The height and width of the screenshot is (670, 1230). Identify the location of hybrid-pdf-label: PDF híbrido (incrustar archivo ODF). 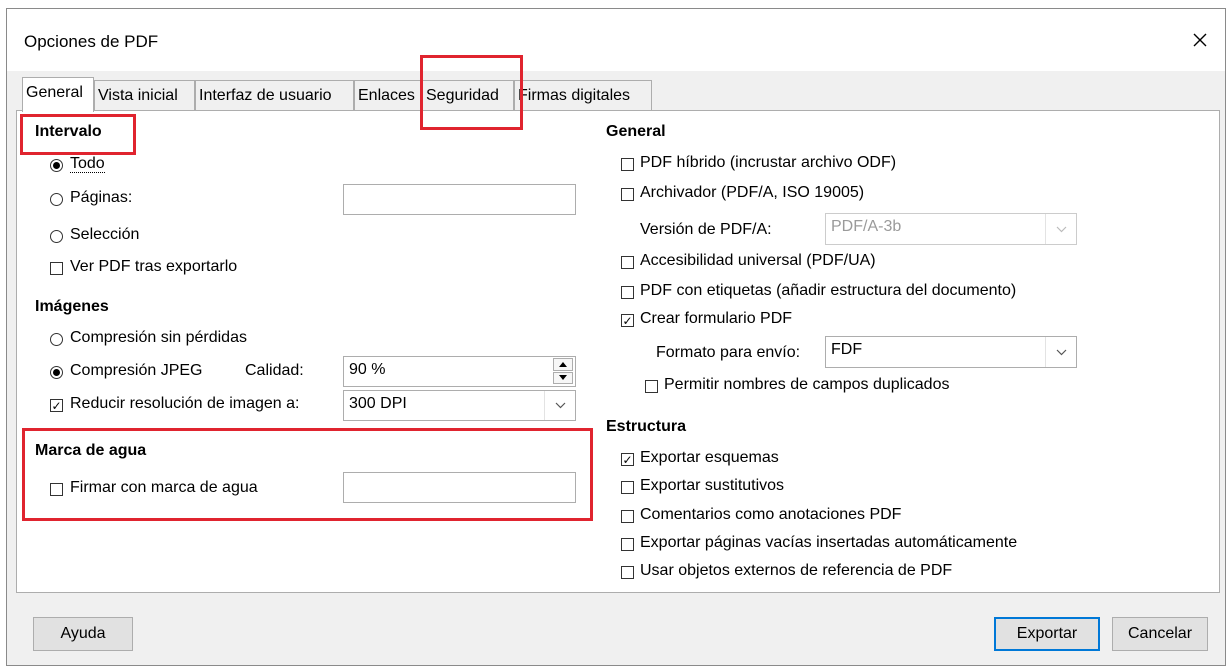
(768, 163).